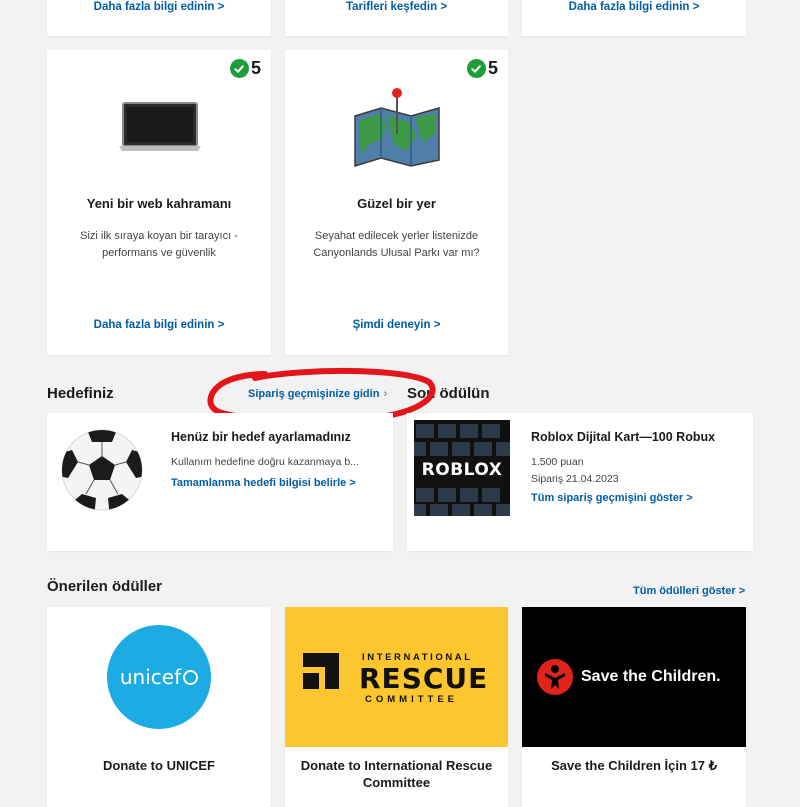 This screenshot has height=807, width=800. Describe the element at coordinates (612, 498) in the screenshot. I see `all-order-history-link: Tüm sipariş geçmişini göster >` at that location.